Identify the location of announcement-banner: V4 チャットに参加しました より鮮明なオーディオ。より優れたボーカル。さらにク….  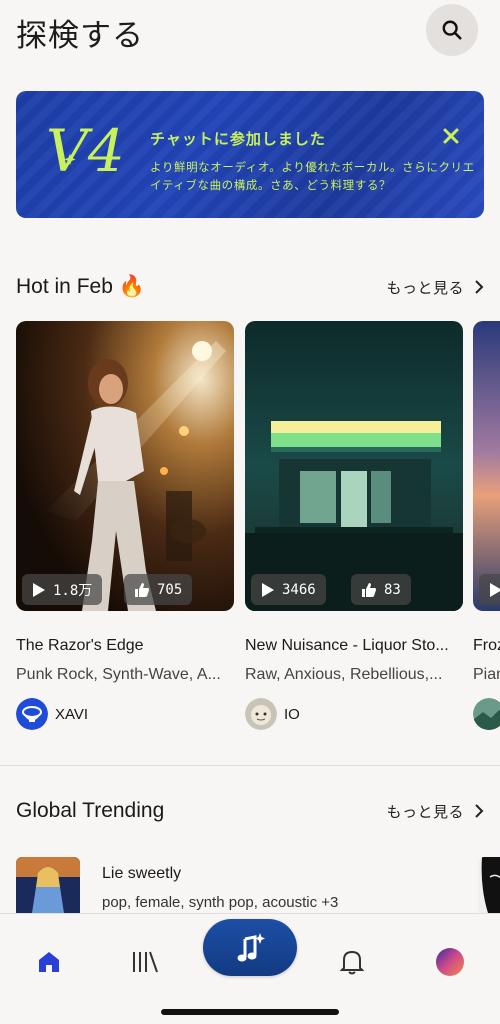
(250, 154).